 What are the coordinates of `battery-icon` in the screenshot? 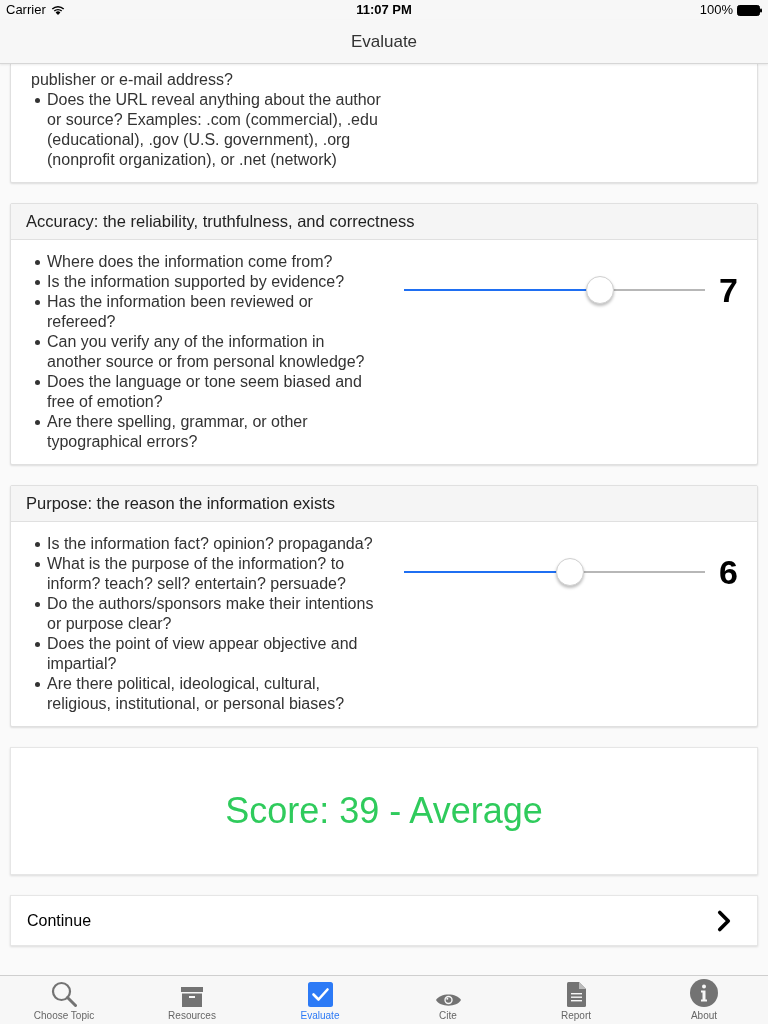 It's located at (749, 10).